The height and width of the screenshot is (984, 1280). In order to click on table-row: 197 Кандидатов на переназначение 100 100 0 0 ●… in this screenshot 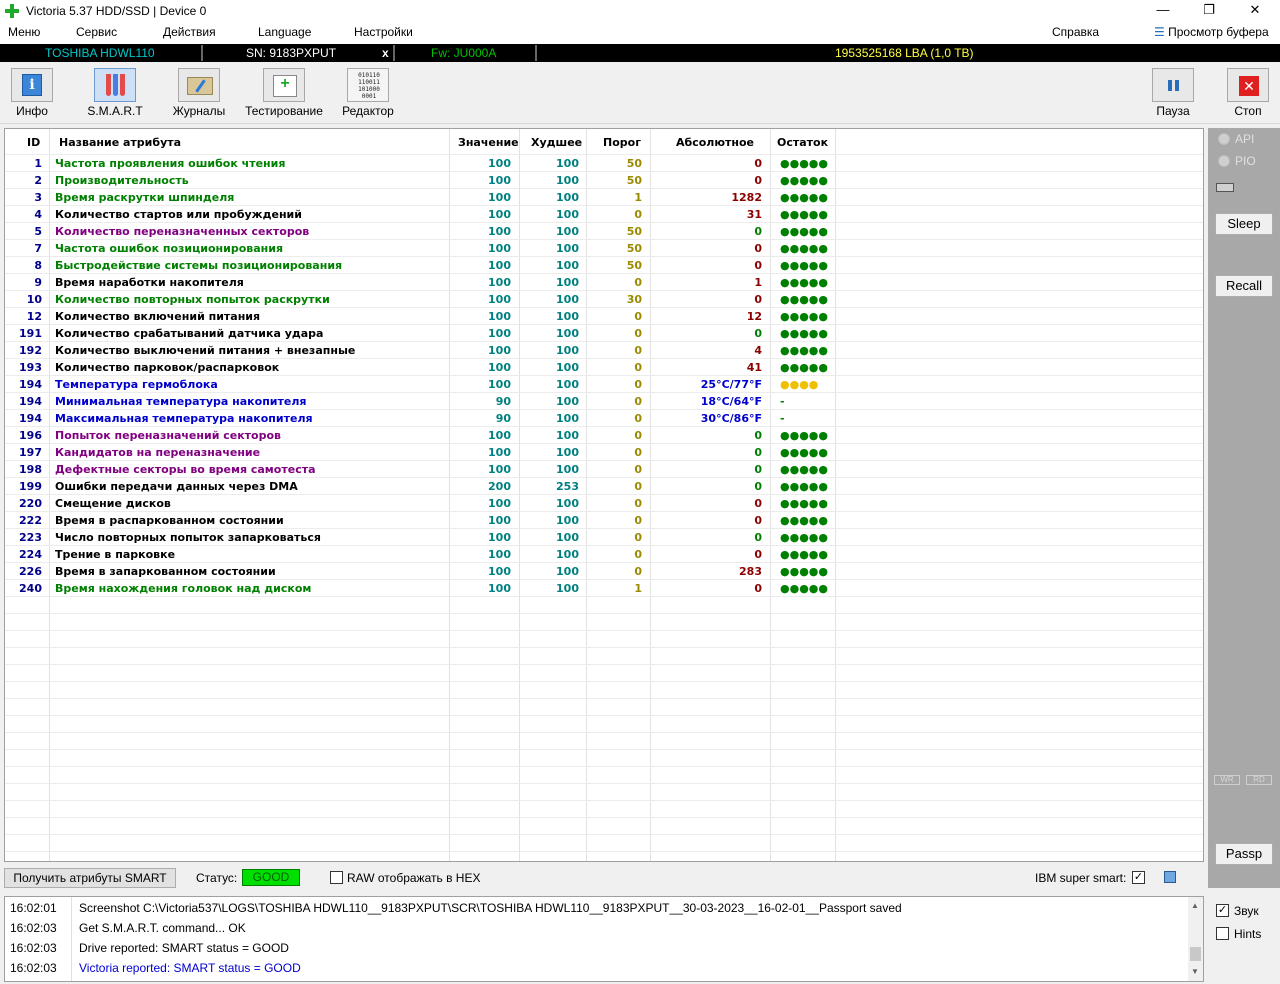, I will do `click(604, 452)`.